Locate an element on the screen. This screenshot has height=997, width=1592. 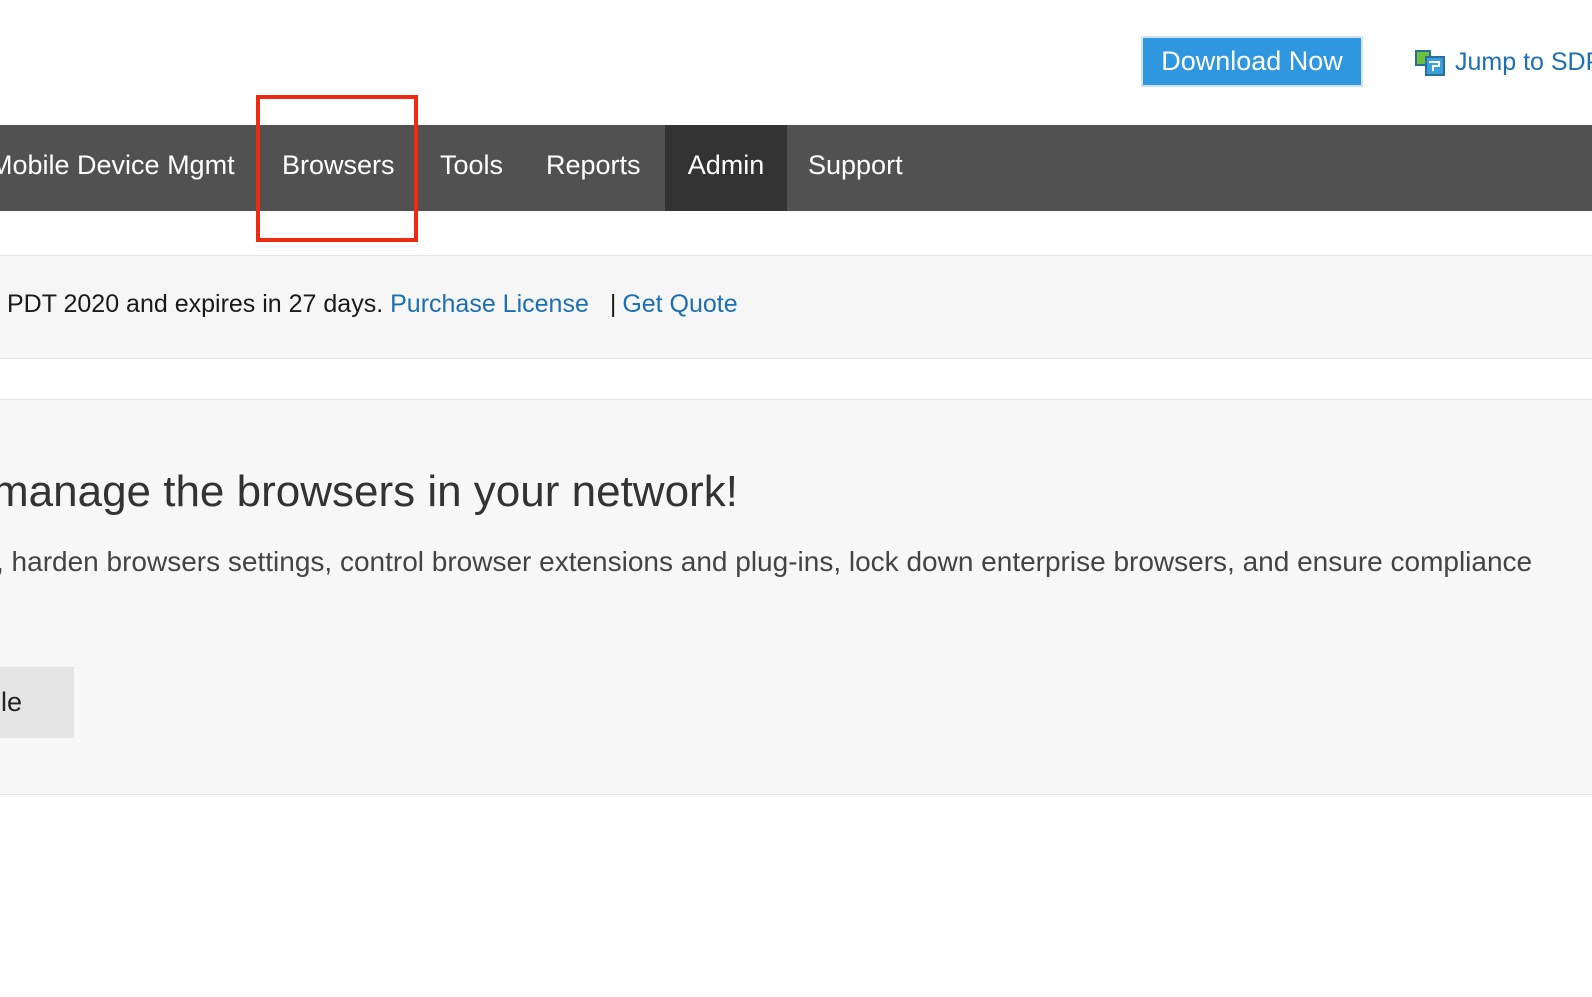
jump-to-sdp-link: Jump to SDP is located at coordinates (1503, 62).